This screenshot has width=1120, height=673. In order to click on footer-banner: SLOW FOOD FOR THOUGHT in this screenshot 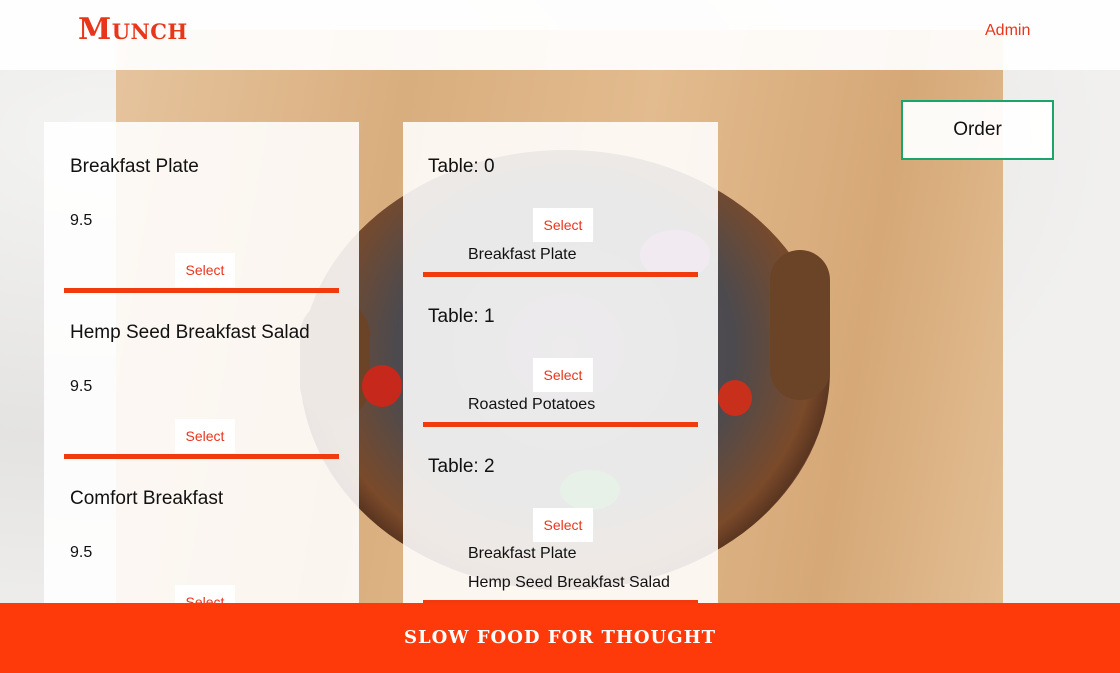, I will do `click(560, 638)`.